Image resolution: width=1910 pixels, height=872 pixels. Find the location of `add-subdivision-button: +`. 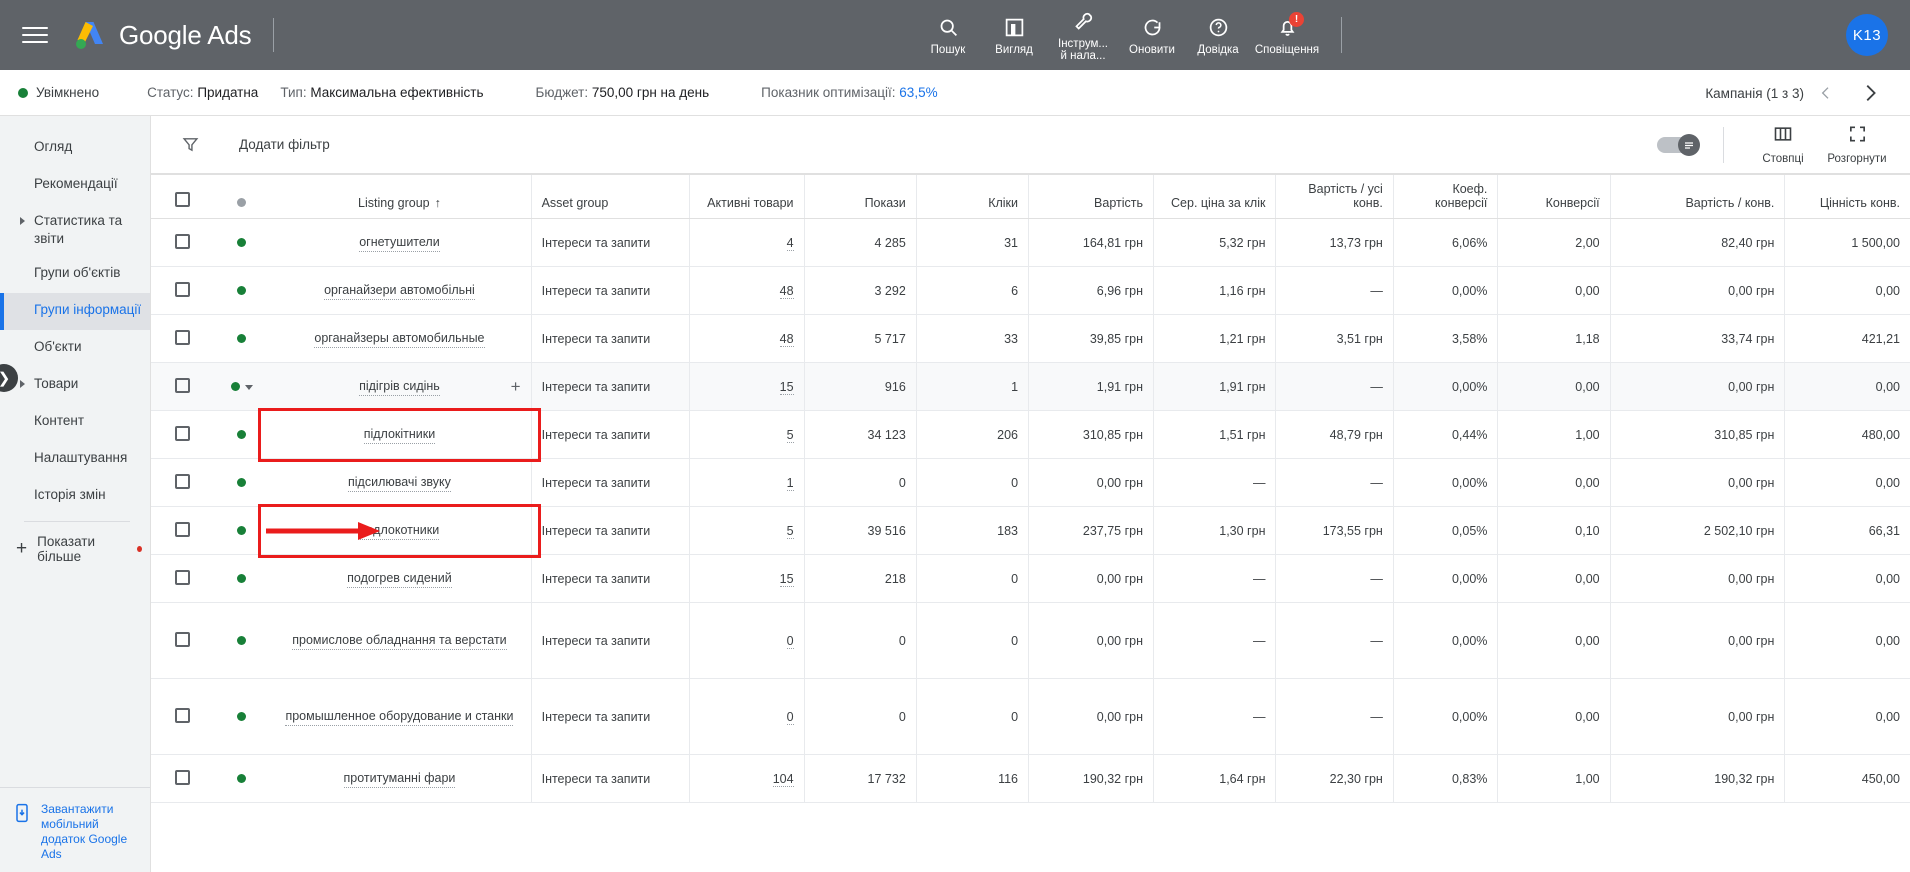

add-subdivision-button: + is located at coordinates (516, 386).